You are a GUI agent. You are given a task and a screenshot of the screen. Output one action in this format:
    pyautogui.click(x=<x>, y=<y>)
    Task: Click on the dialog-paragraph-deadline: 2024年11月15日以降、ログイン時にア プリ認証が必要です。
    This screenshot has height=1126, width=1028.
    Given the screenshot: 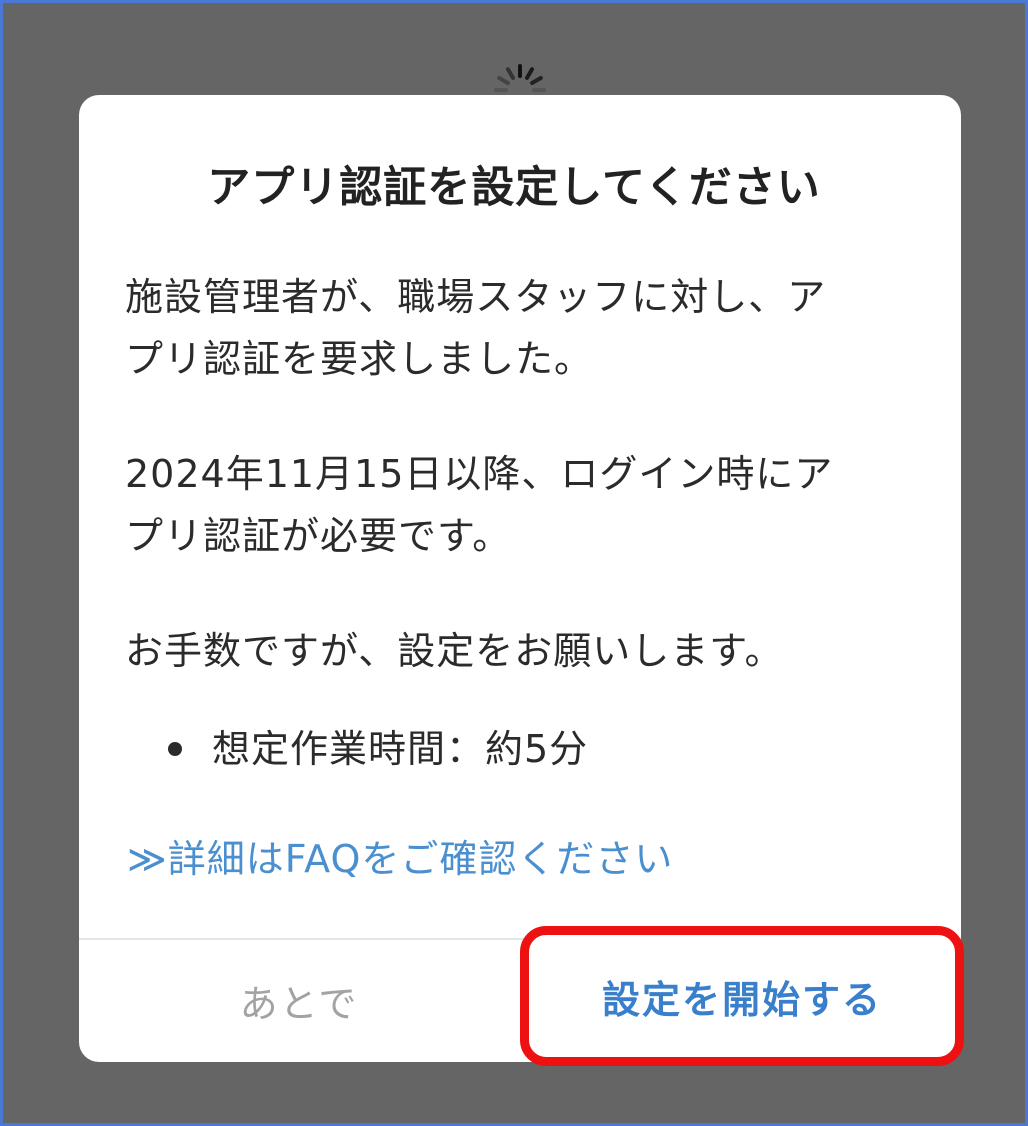 What is the action you would take?
    pyautogui.click(x=520, y=505)
    